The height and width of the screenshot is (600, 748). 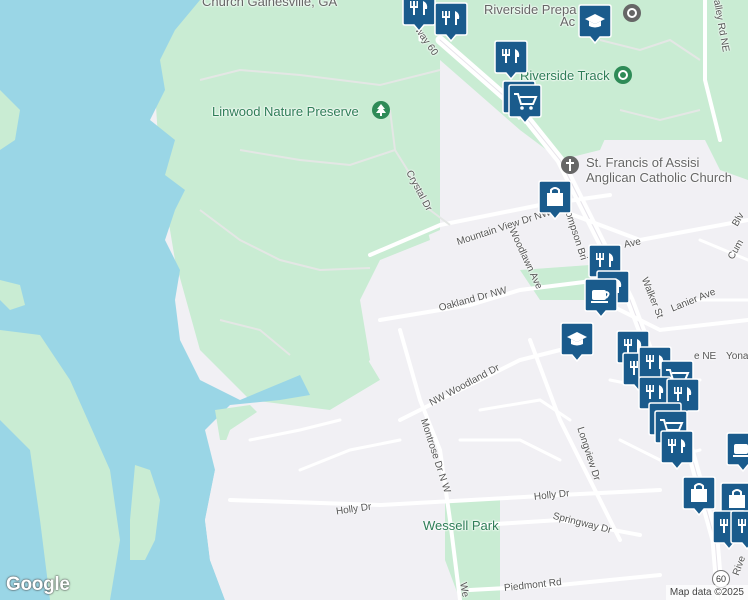 What do you see at coordinates (705, 356) in the screenshot?
I see `street-ne: e NE` at bounding box center [705, 356].